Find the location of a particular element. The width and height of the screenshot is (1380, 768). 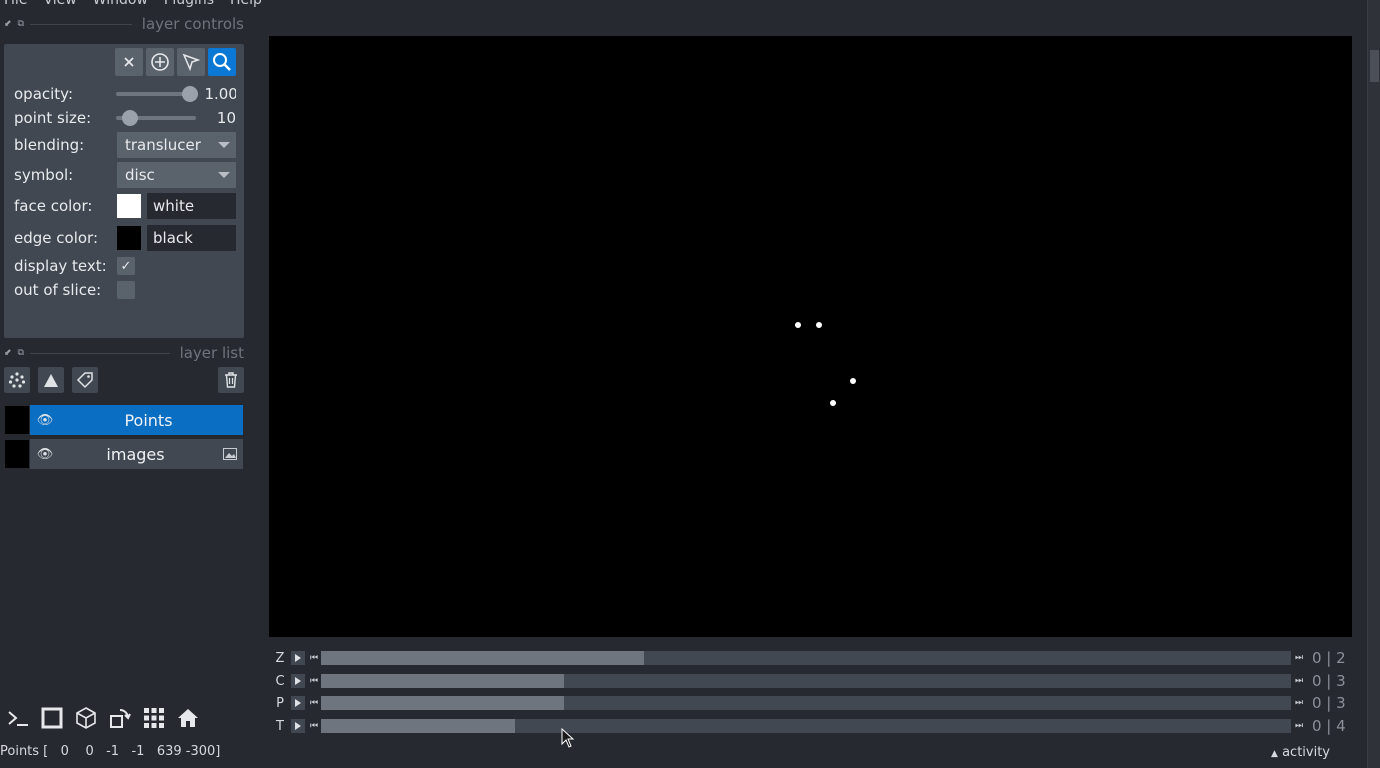

ndisplay-button is located at coordinates (52, 718).